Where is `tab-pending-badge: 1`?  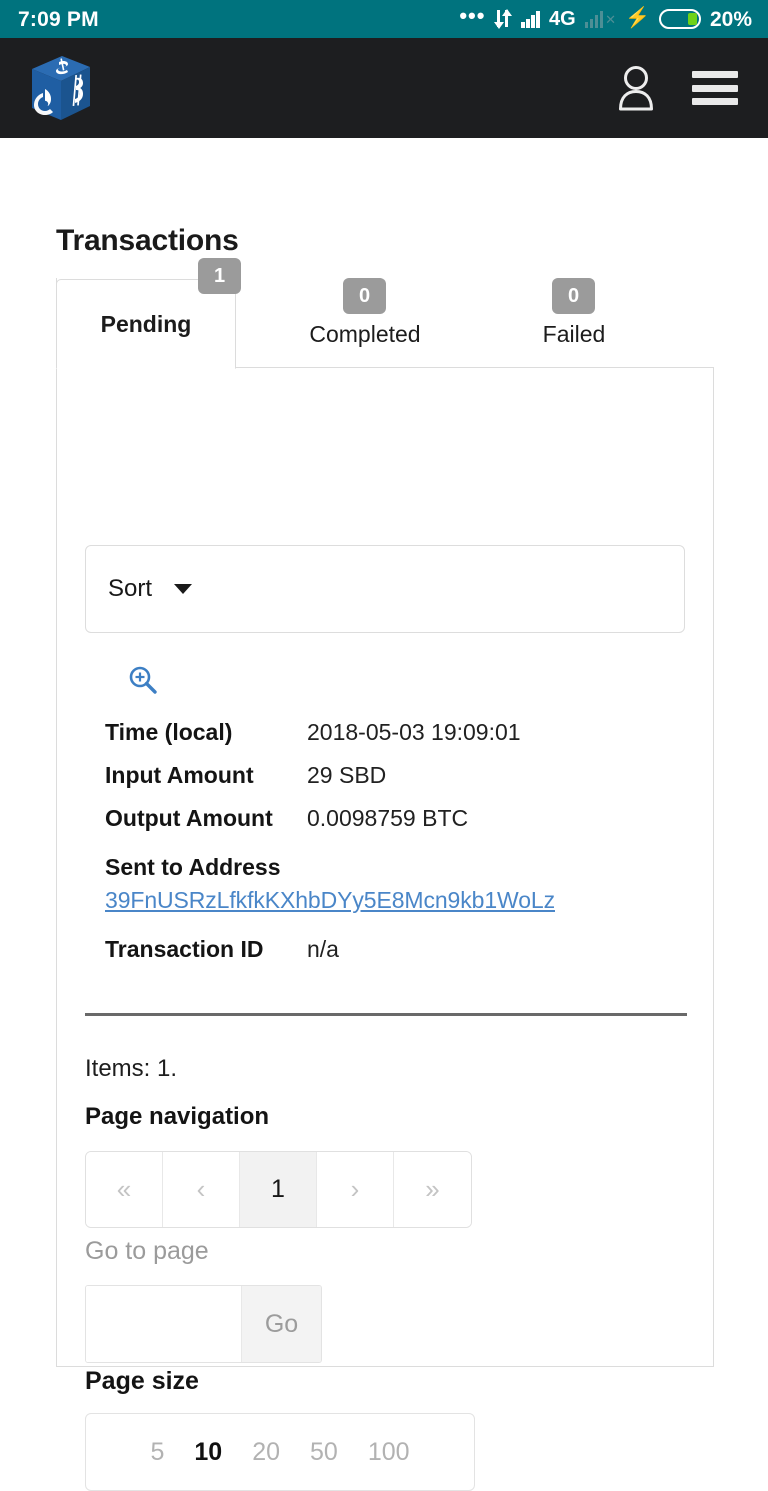
tab-pending-badge: 1 is located at coordinates (219, 276).